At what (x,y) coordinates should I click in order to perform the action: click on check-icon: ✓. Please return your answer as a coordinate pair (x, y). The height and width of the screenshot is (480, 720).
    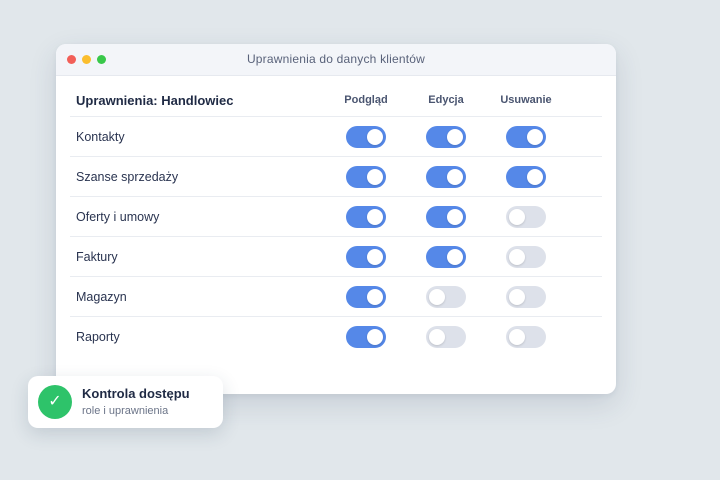
    Looking at the image, I should click on (55, 402).